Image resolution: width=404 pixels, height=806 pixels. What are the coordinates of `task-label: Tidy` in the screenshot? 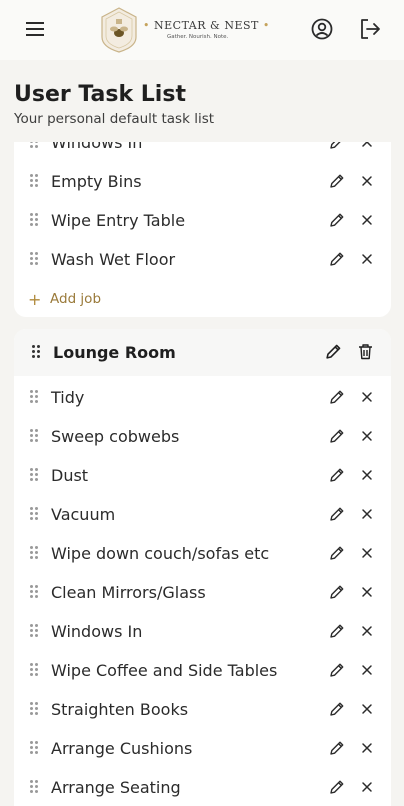 It's located at (68, 397).